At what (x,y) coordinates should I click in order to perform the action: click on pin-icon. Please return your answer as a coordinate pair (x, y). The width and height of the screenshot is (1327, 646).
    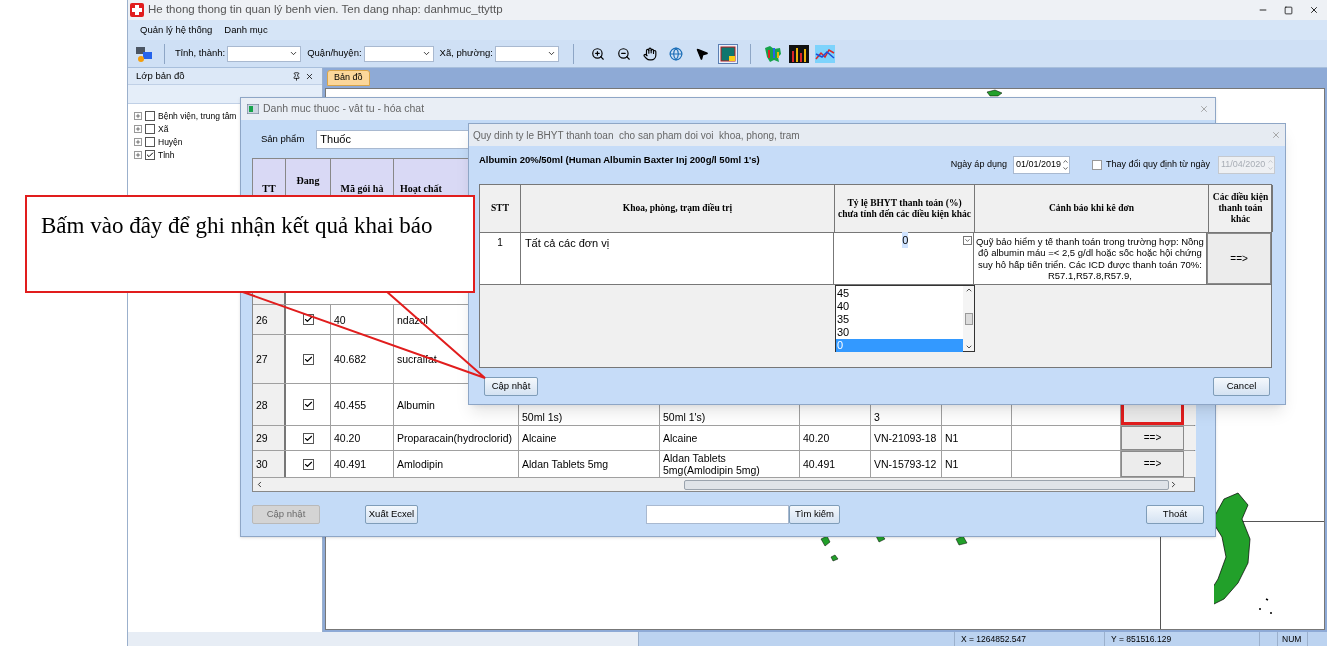
    Looking at the image, I should click on (296, 76).